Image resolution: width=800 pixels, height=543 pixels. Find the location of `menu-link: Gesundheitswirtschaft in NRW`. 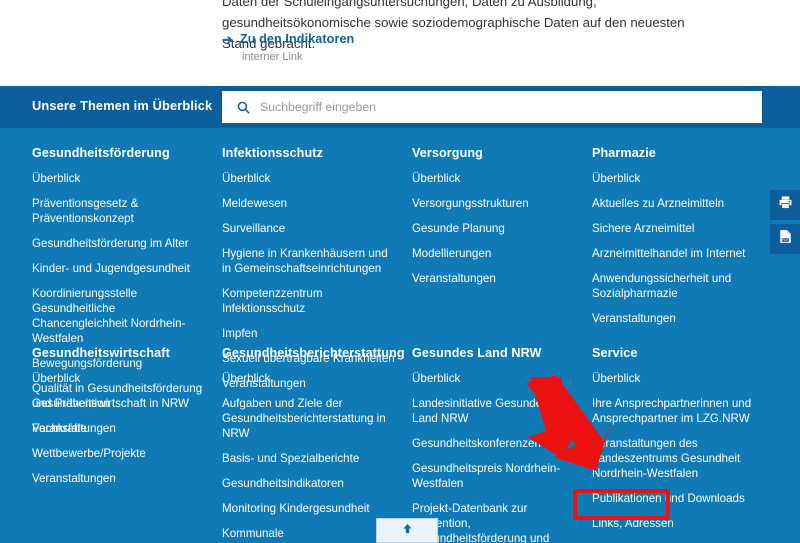

menu-link: Gesundheitswirtschaft in NRW is located at coordinates (119, 403).